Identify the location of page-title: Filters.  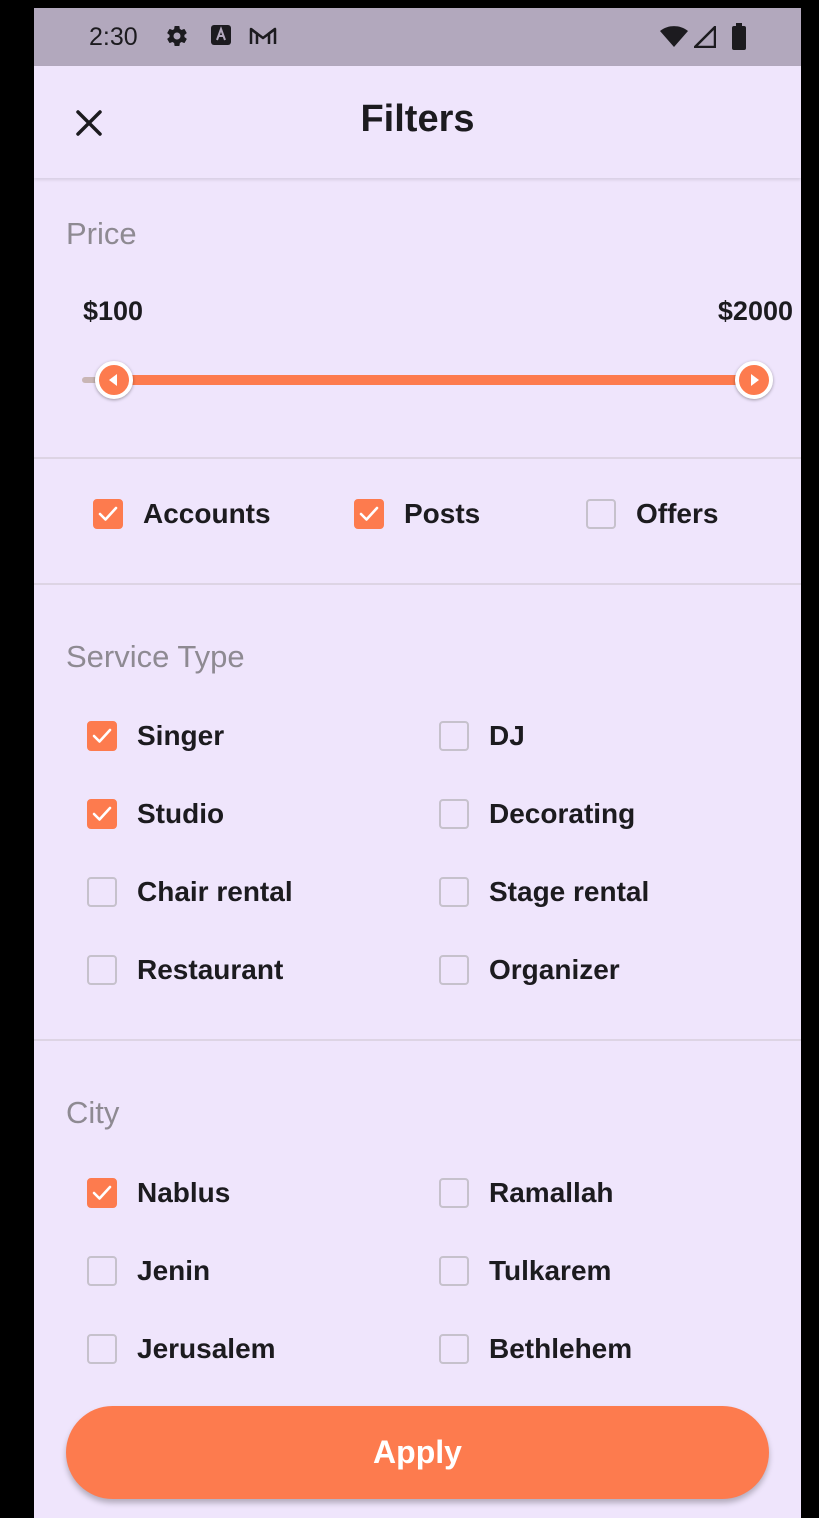
(417, 119).